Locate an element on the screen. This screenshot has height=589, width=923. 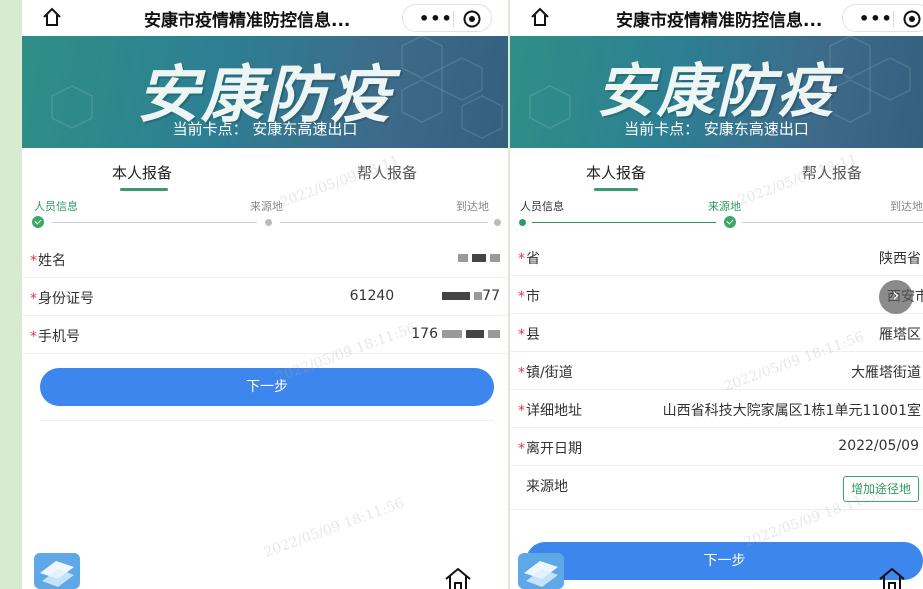
city-field: *市 西安市 › is located at coordinates (716, 295).